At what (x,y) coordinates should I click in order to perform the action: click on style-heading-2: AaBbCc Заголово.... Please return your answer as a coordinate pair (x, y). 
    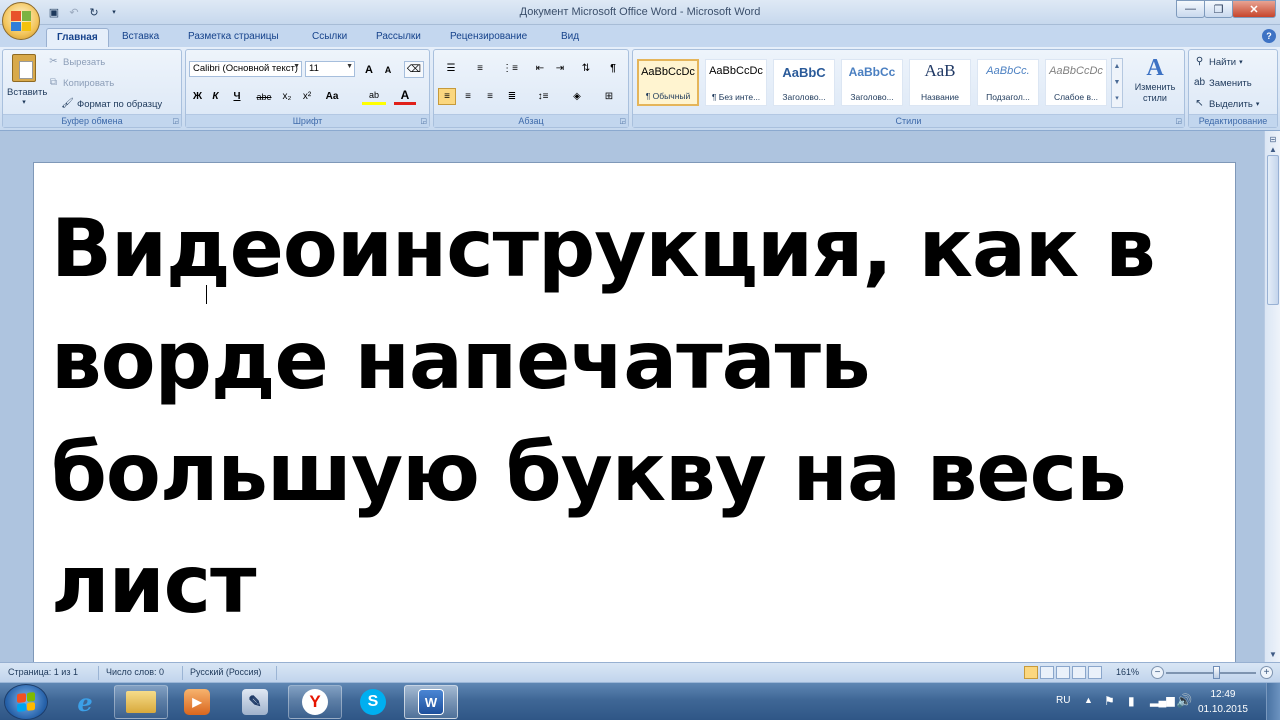
    Looking at the image, I should click on (872, 82).